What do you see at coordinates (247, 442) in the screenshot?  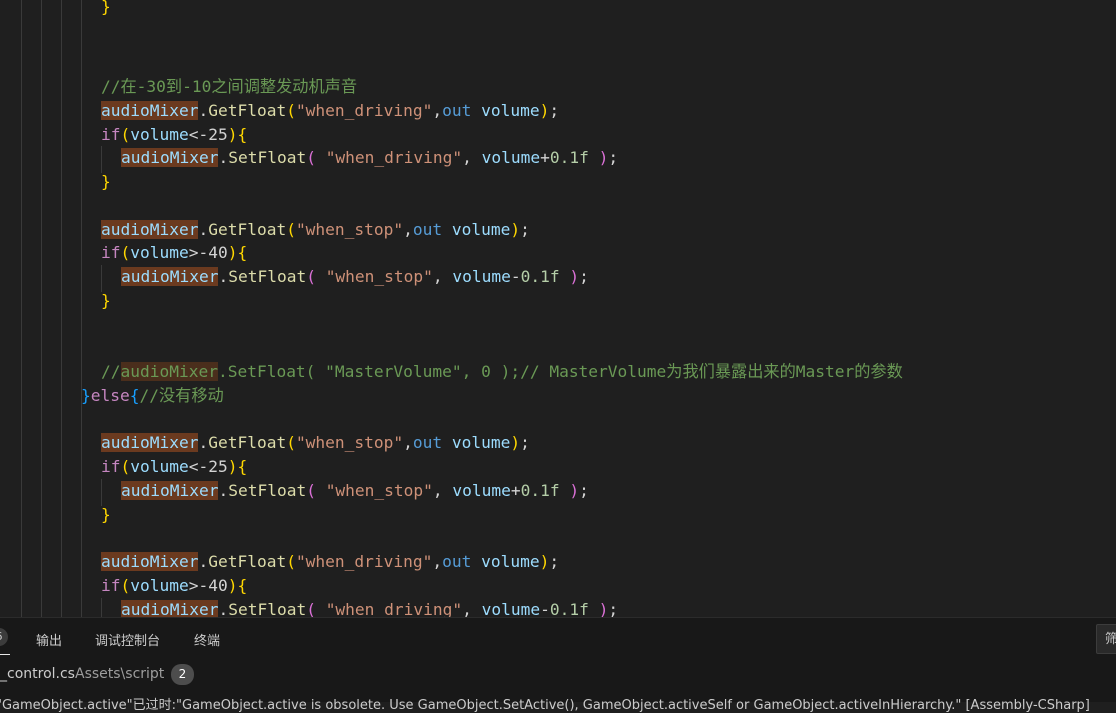 I see `code-token: GetFloat` at bounding box center [247, 442].